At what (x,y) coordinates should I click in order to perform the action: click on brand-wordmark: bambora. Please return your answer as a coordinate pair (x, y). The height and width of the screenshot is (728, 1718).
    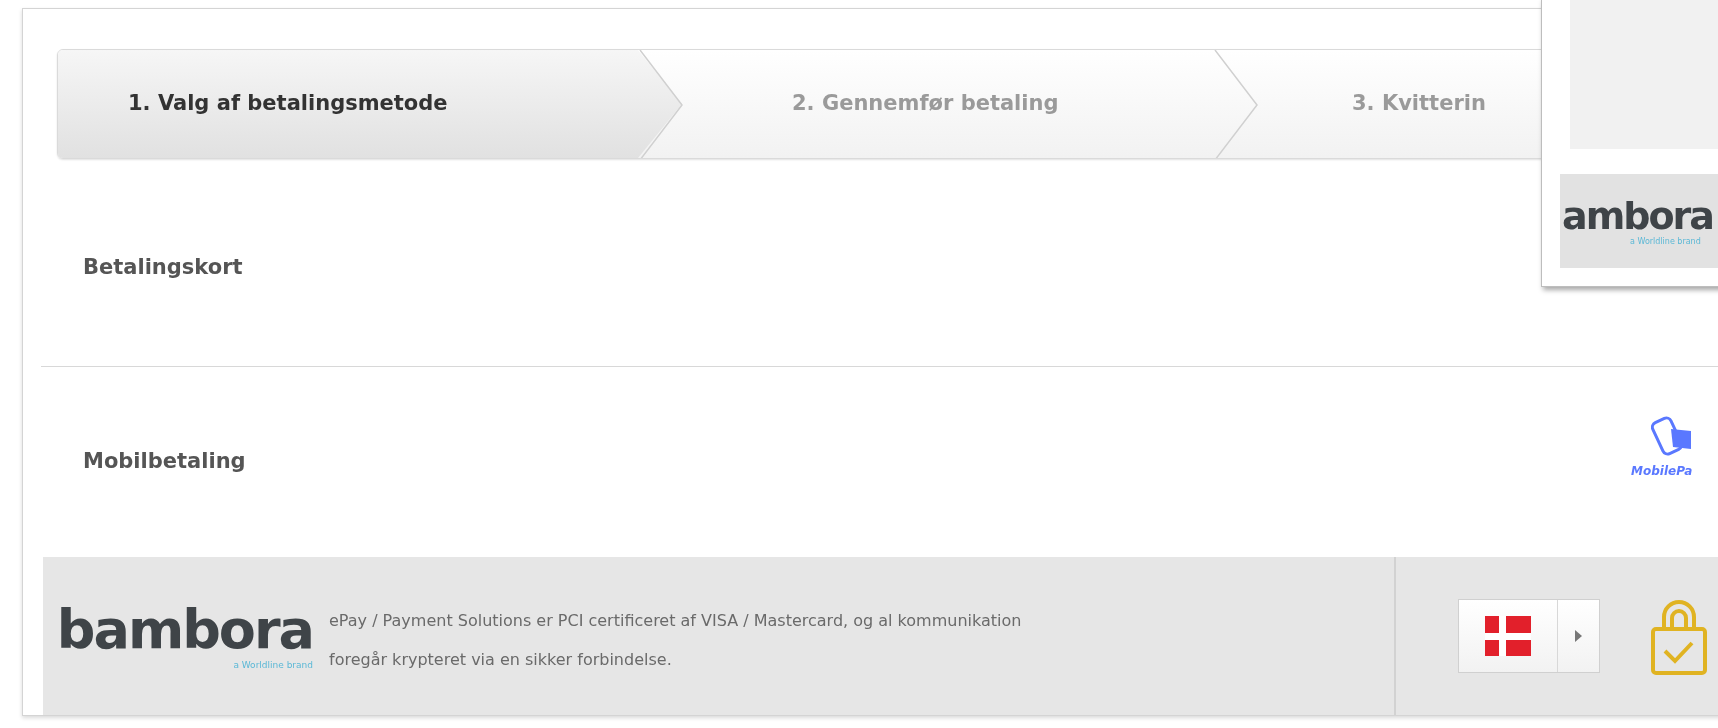
    Looking at the image, I should click on (184, 629).